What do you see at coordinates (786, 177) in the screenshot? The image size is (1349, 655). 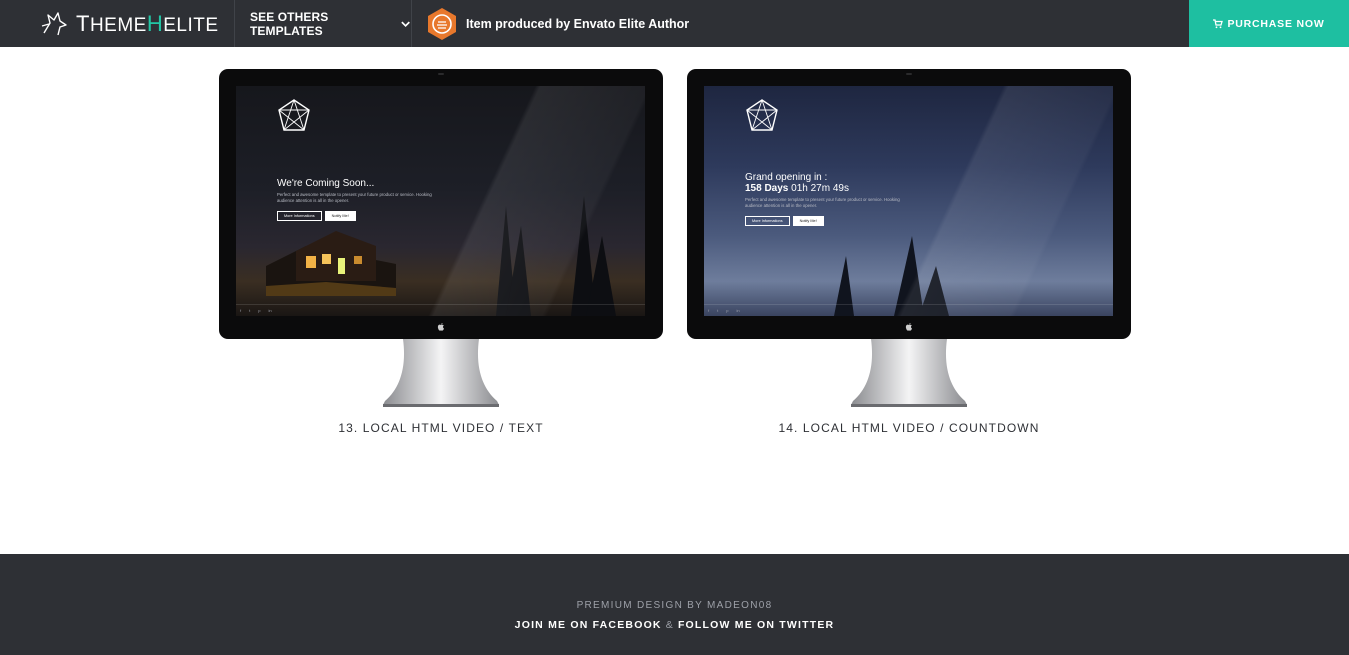 I see `screen-title: Grand opening in :` at bounding box center [786, 177].